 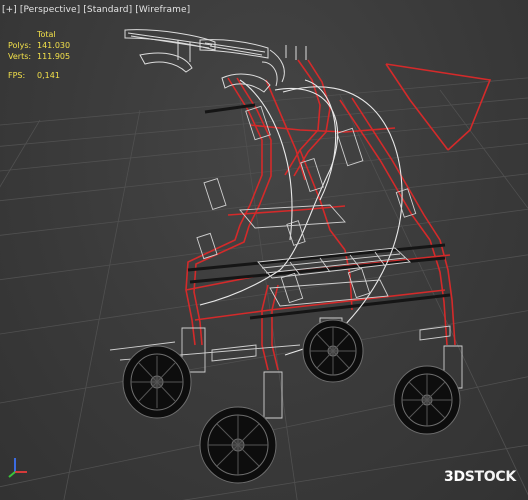 I want to click on watermark-logo: 3DSTOCK, so click(x=480, y=477).